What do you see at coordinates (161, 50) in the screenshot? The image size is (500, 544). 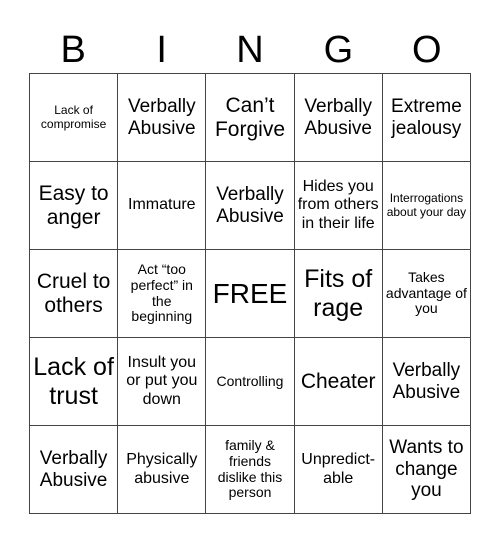 I see `header-letter-i: I` at bounding box center [161, 50].